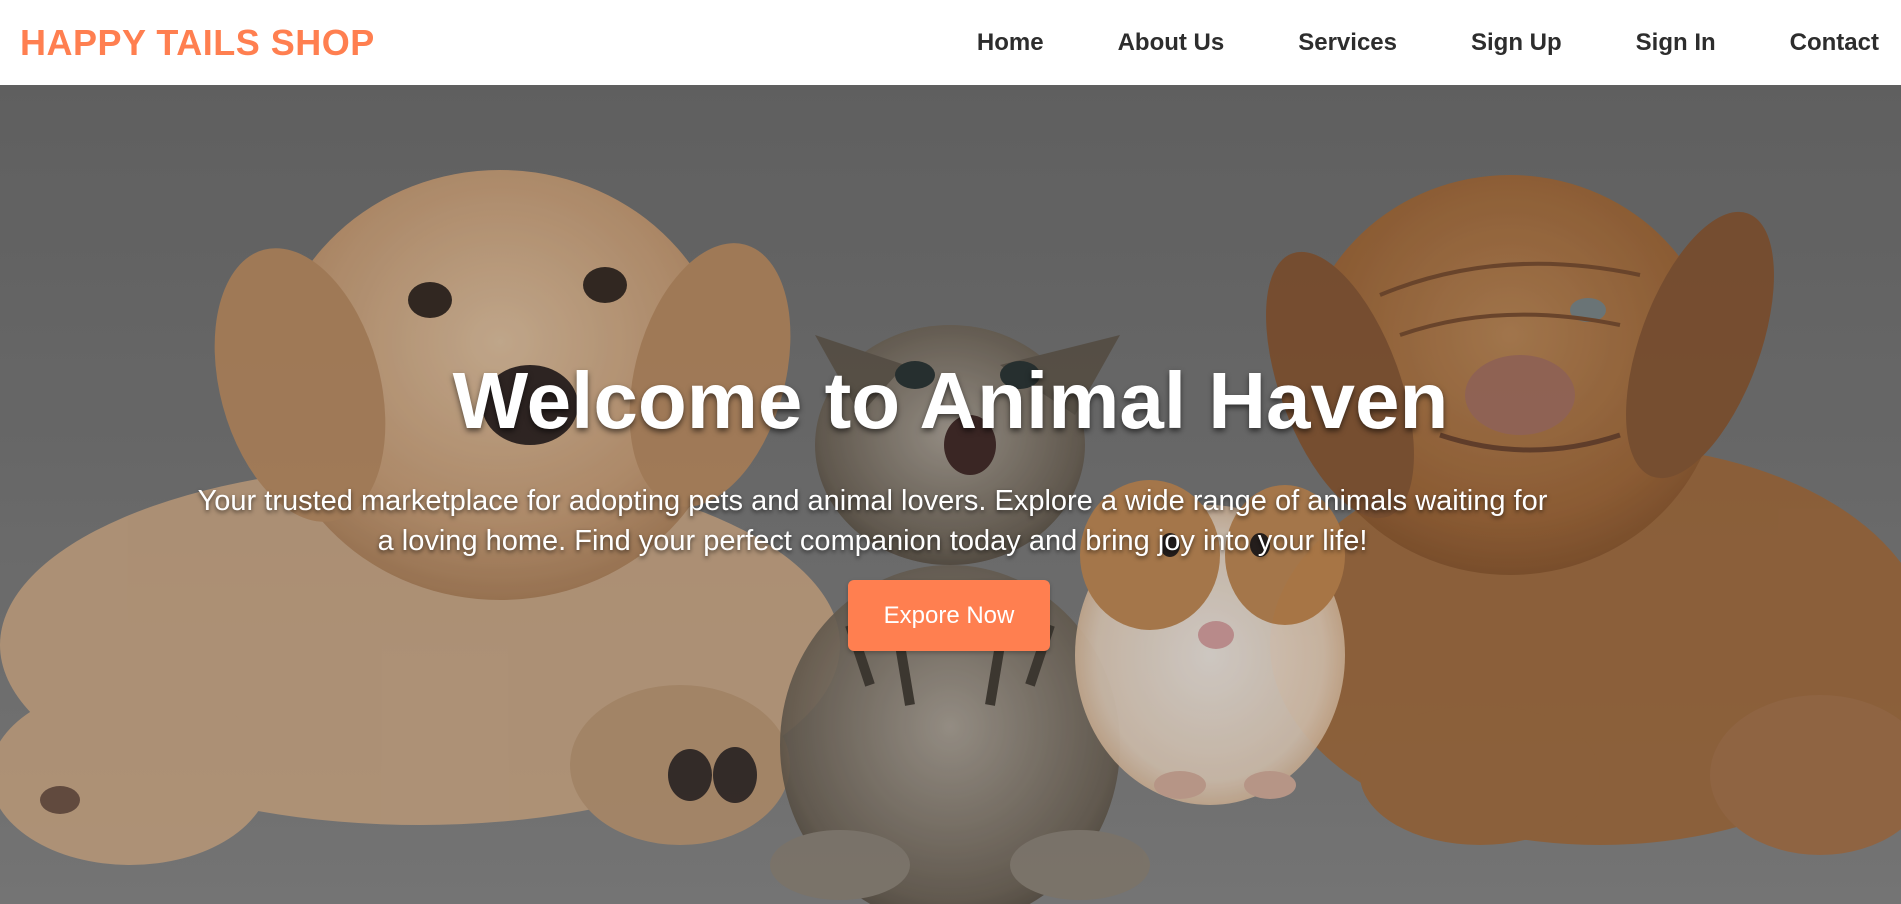 This screenshot has height=904, width=1901. What do you see at coordinates (197, 43) in the screenshot?
I see `site-logo: HAPPY TAILS SHOP` at bounding box center [197, 43].